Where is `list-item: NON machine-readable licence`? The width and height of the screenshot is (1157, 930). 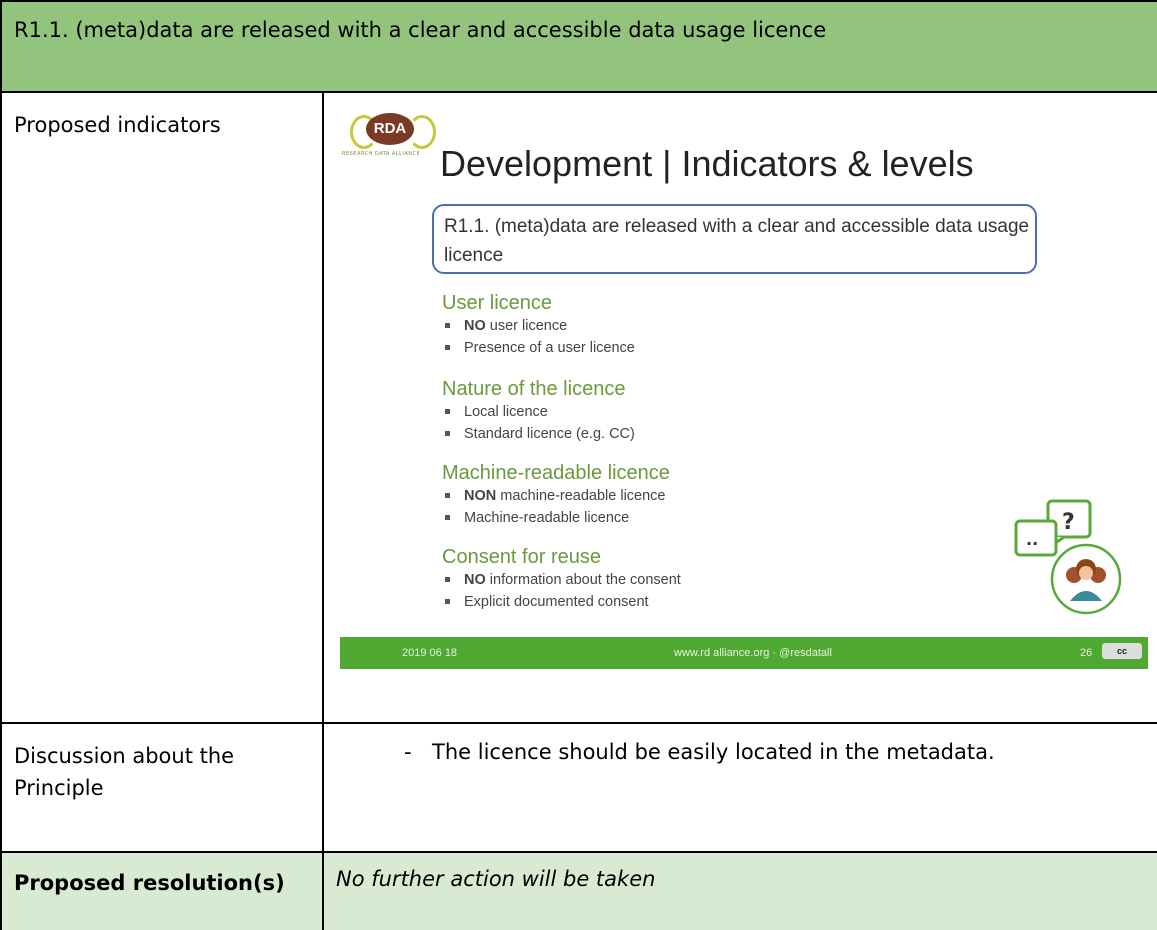
list-item: NON machine-readable licence is located at coordinates (556, 496).